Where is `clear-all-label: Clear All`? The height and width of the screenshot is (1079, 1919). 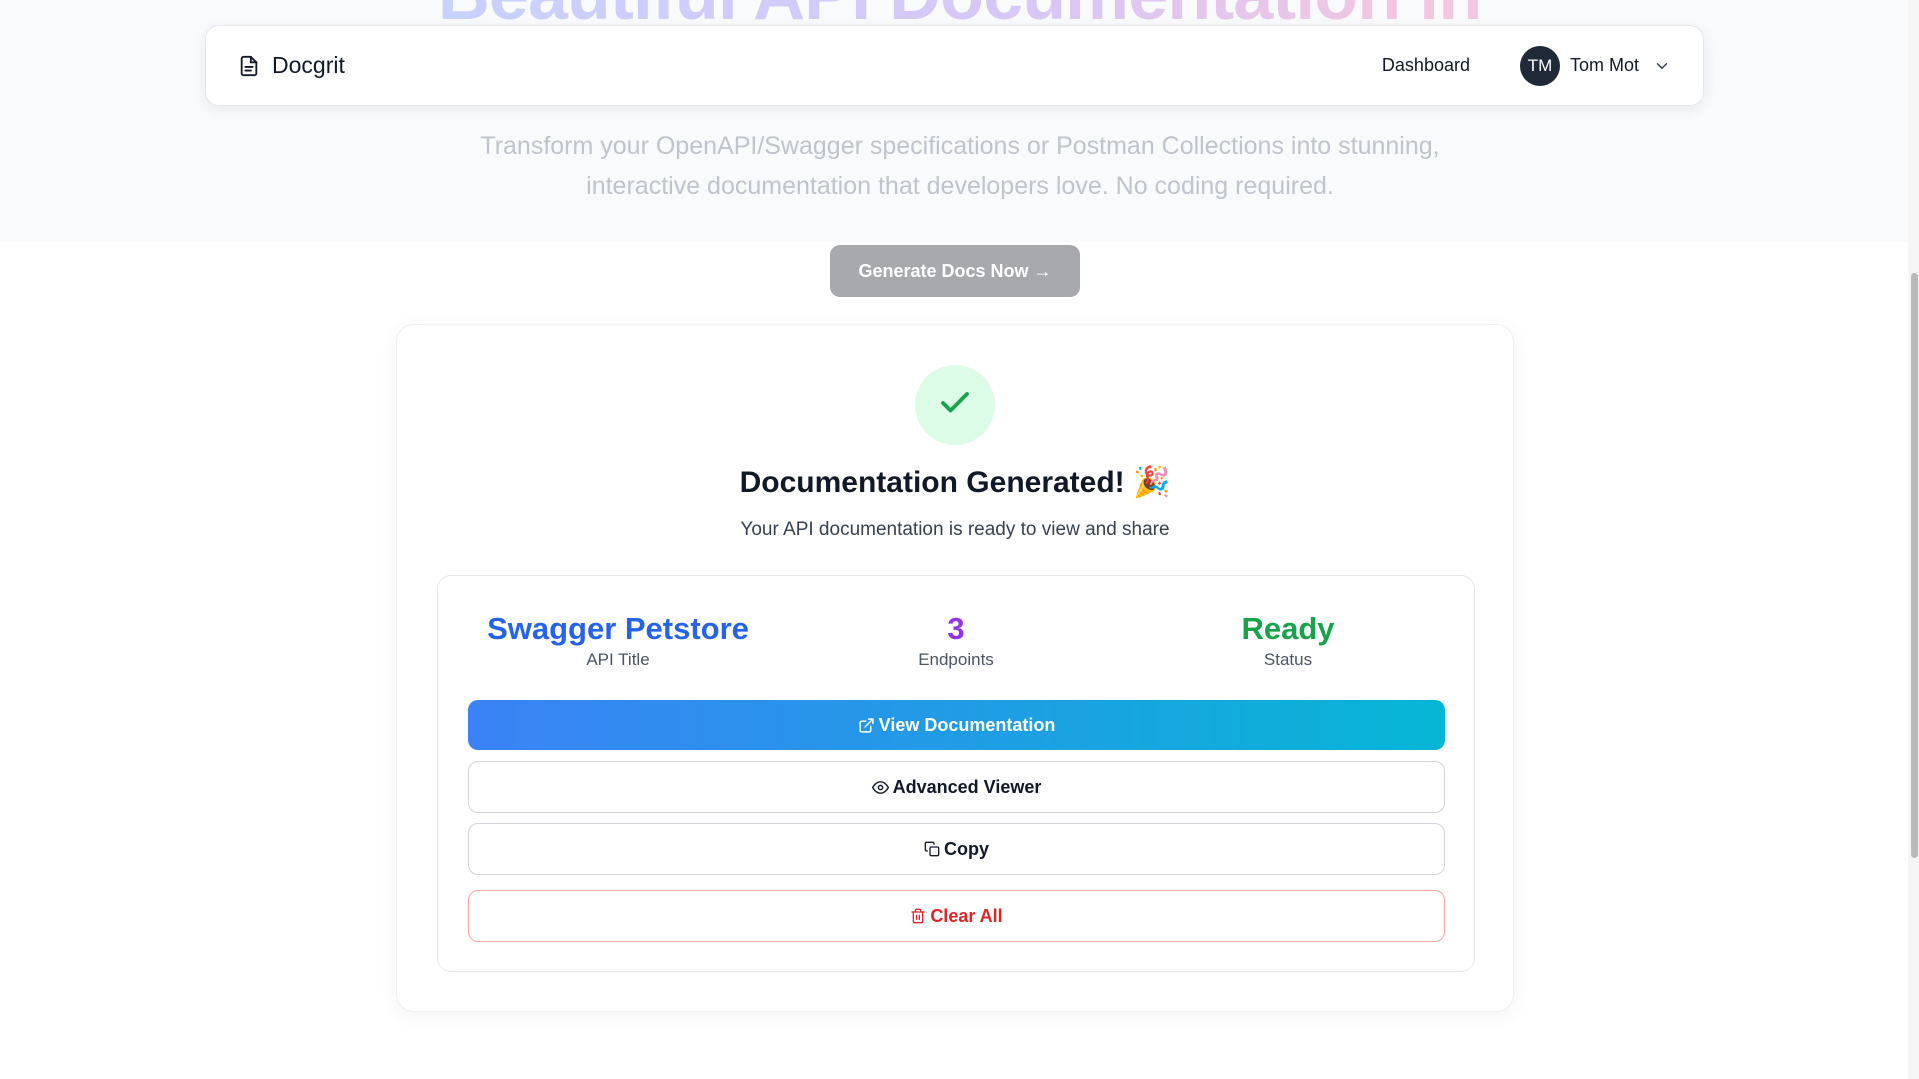 clear-all-label: Clear All is located at coordinates (966, 915).